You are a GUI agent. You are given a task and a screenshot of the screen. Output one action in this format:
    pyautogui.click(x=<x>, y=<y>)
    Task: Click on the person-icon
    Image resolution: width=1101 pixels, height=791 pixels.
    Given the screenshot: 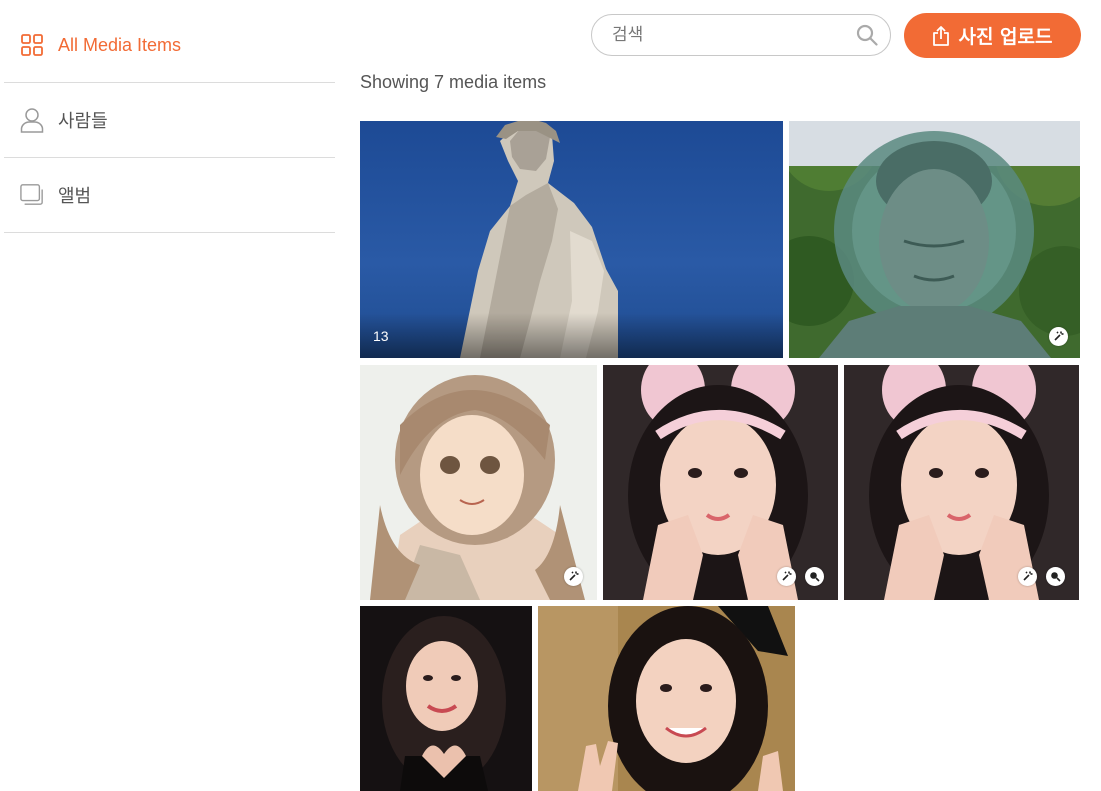 What is the action you would take?
    pyautogui.click(x=32, y=120)
    